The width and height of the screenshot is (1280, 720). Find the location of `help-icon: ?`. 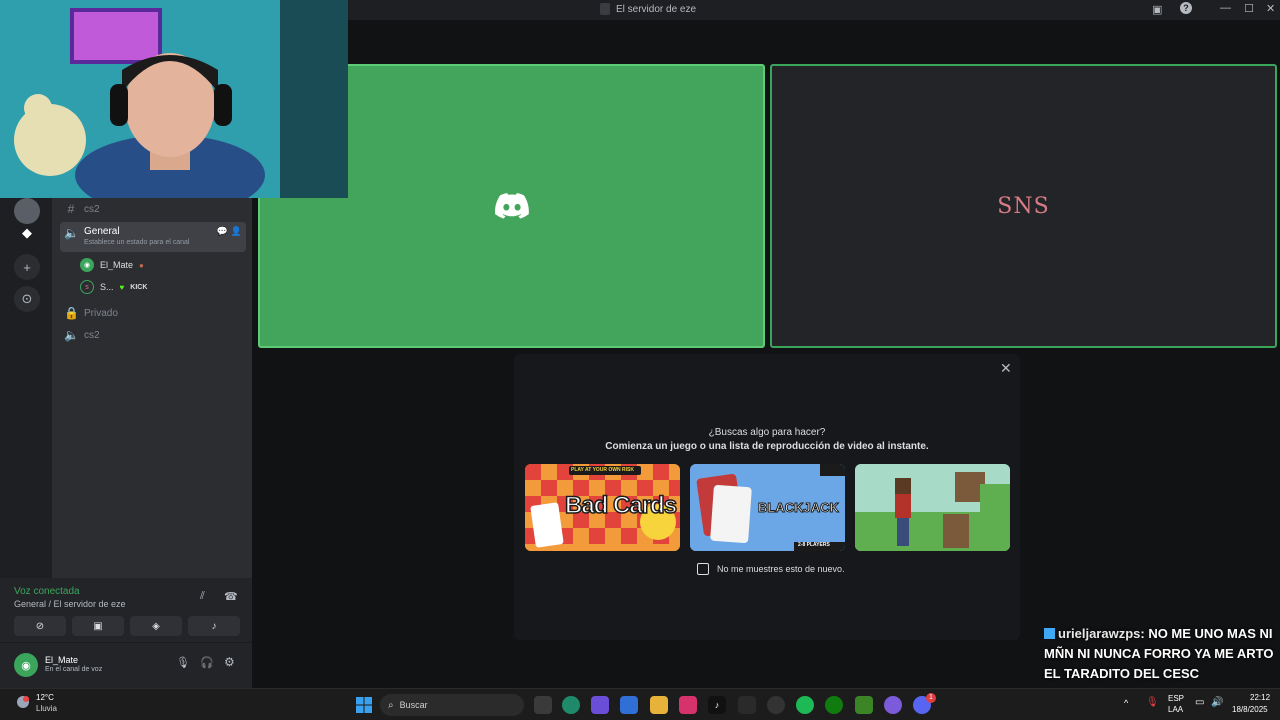

help-icon: ? is located at coordinates (1186, 8).